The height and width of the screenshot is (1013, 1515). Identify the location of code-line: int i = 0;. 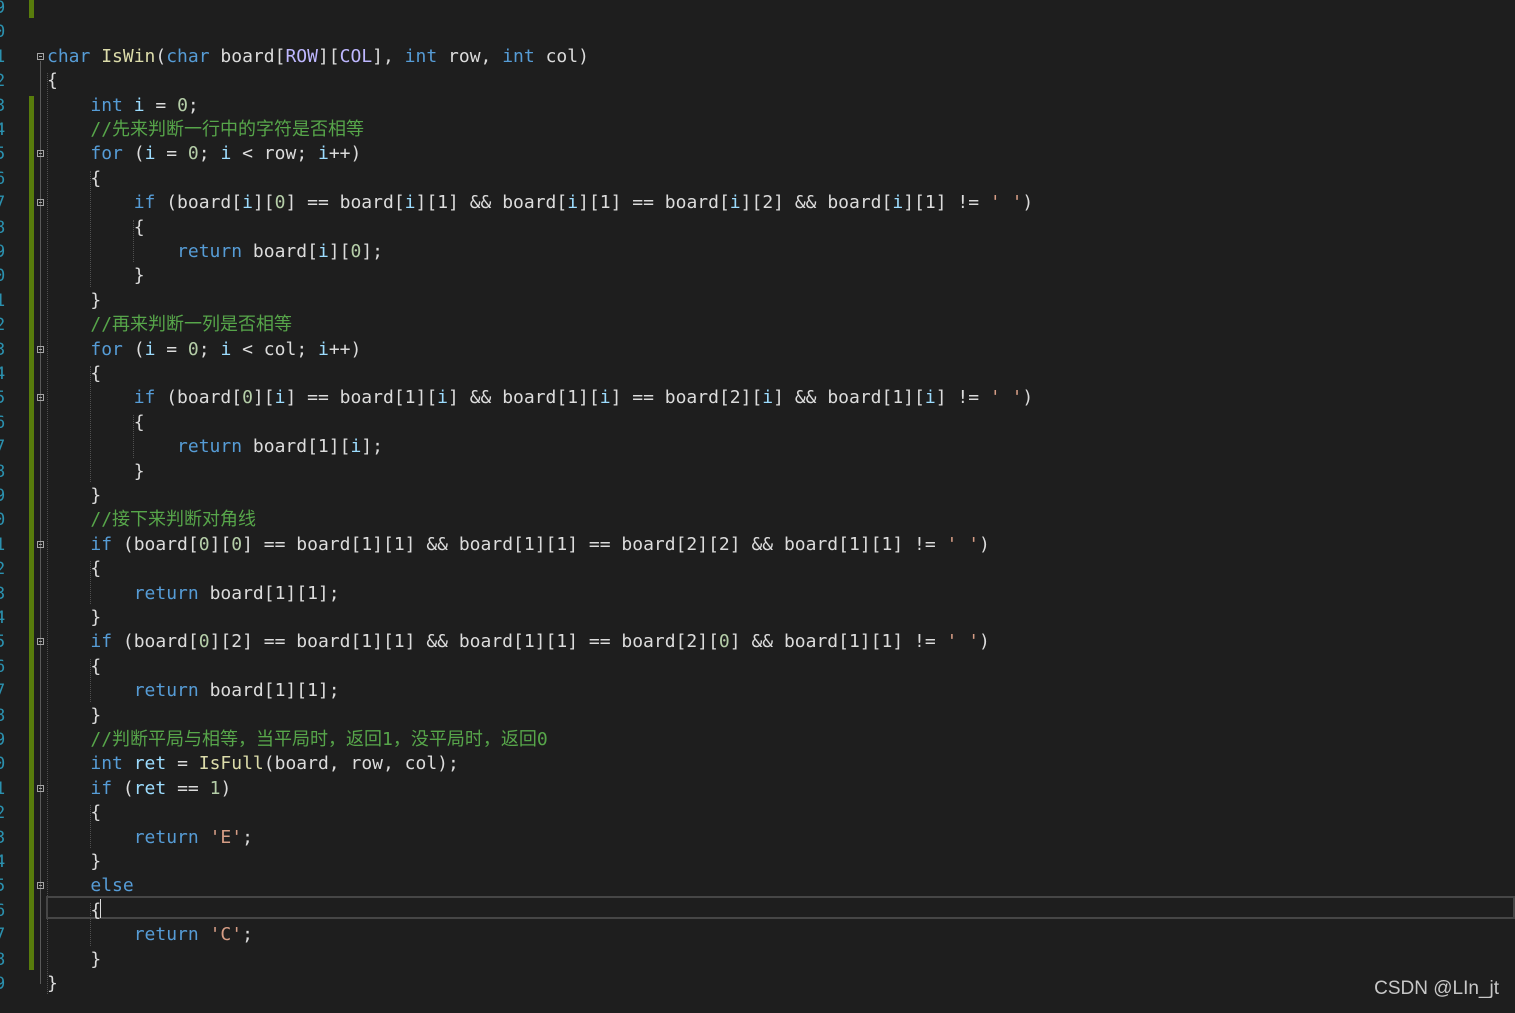
(122, 106).